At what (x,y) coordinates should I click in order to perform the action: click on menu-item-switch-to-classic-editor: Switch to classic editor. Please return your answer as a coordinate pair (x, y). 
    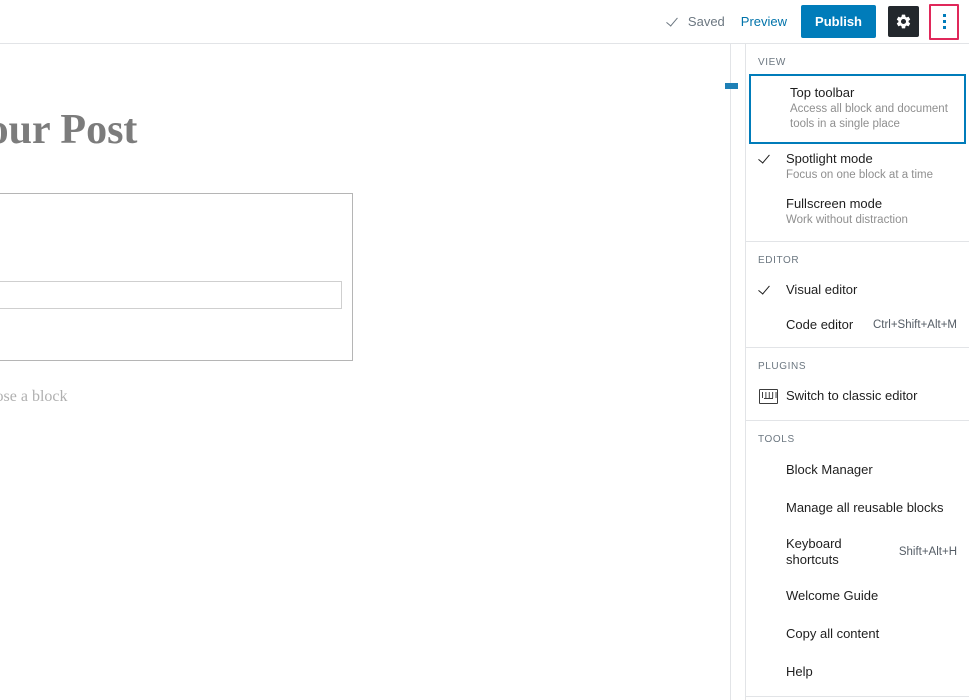
    Looking at the image, I should click on (857, 399).